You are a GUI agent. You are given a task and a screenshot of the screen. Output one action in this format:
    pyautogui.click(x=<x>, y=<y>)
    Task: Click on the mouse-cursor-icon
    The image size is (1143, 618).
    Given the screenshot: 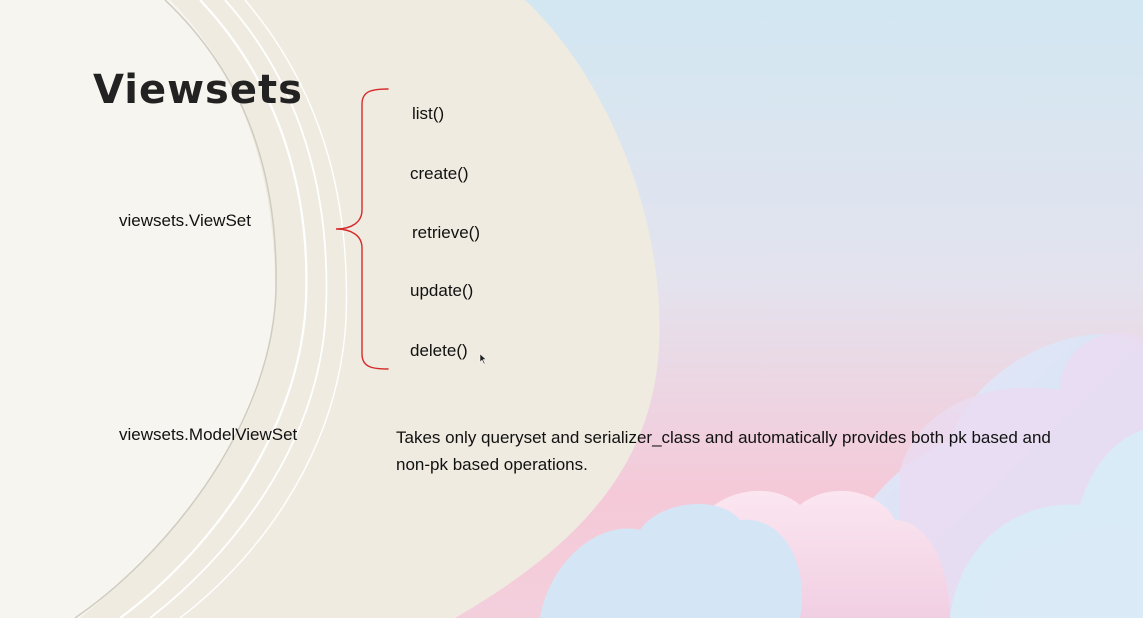 What is the action you would take?
    pyautogui.click(x=483, y=359)
    